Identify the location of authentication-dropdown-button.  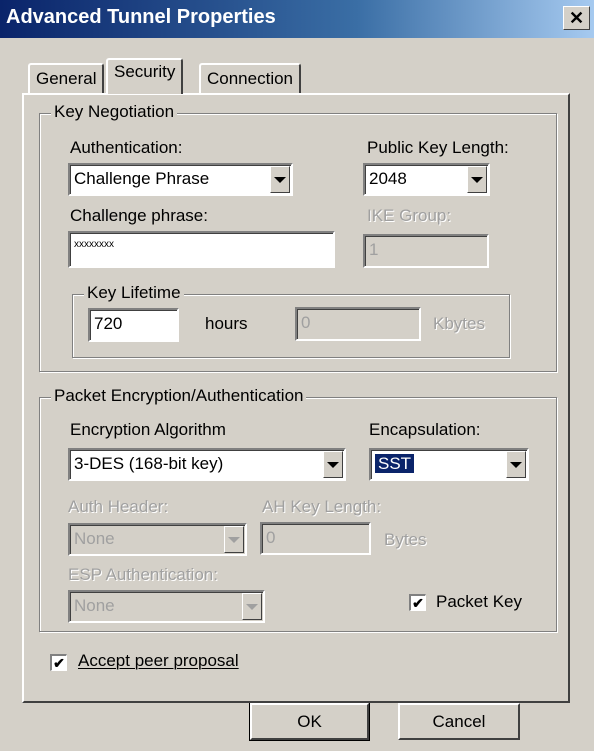
(280, 179).